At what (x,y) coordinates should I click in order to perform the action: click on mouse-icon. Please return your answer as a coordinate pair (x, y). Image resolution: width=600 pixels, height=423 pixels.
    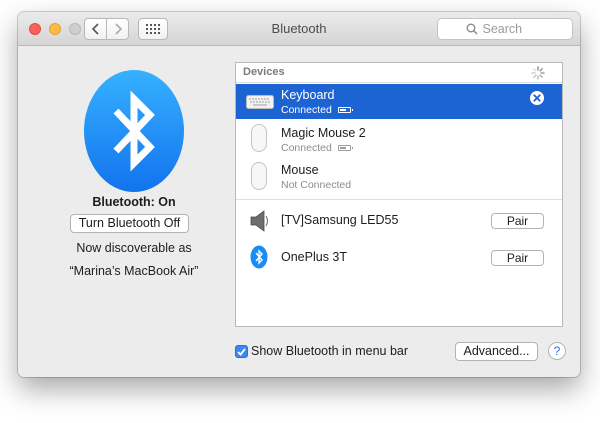
    Looking at the image, I should click on (259, 176).